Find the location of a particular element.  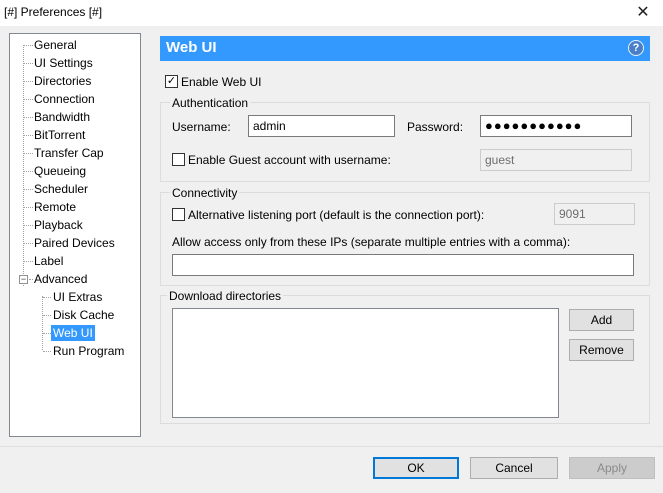

collapse-icon: − is located at coordinates (23, 279).